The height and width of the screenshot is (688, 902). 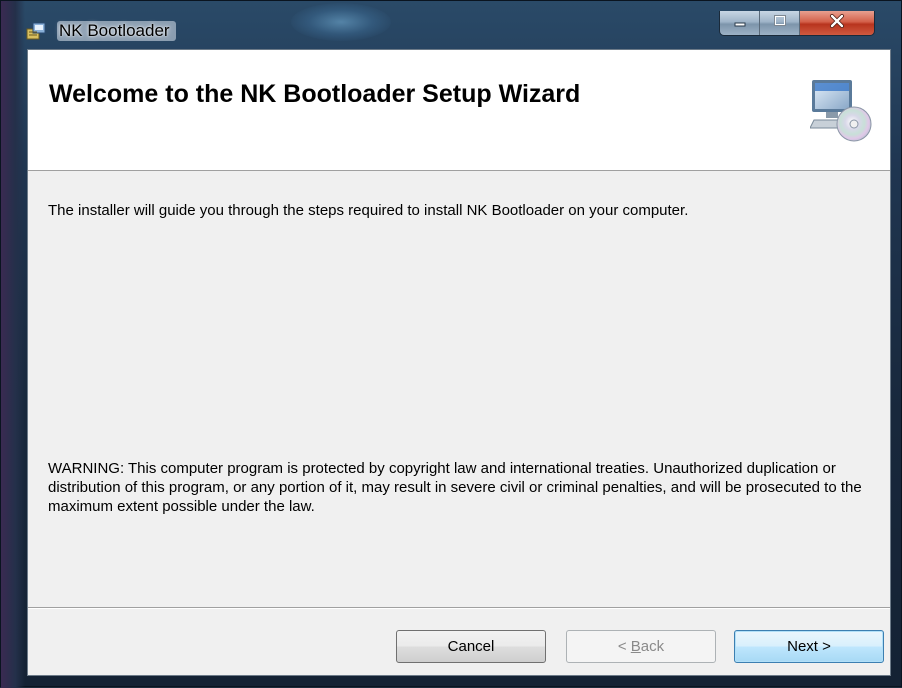 I want to click on minimize-icon, so click(x=740, y=23).